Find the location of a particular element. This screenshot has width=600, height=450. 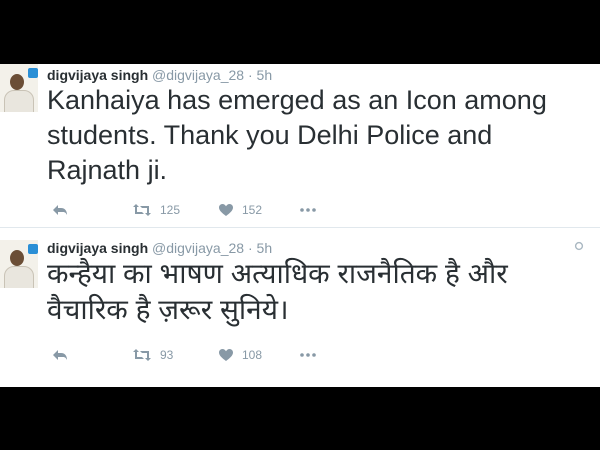

retweet-count: 93 is located at coordinates (167, 355).